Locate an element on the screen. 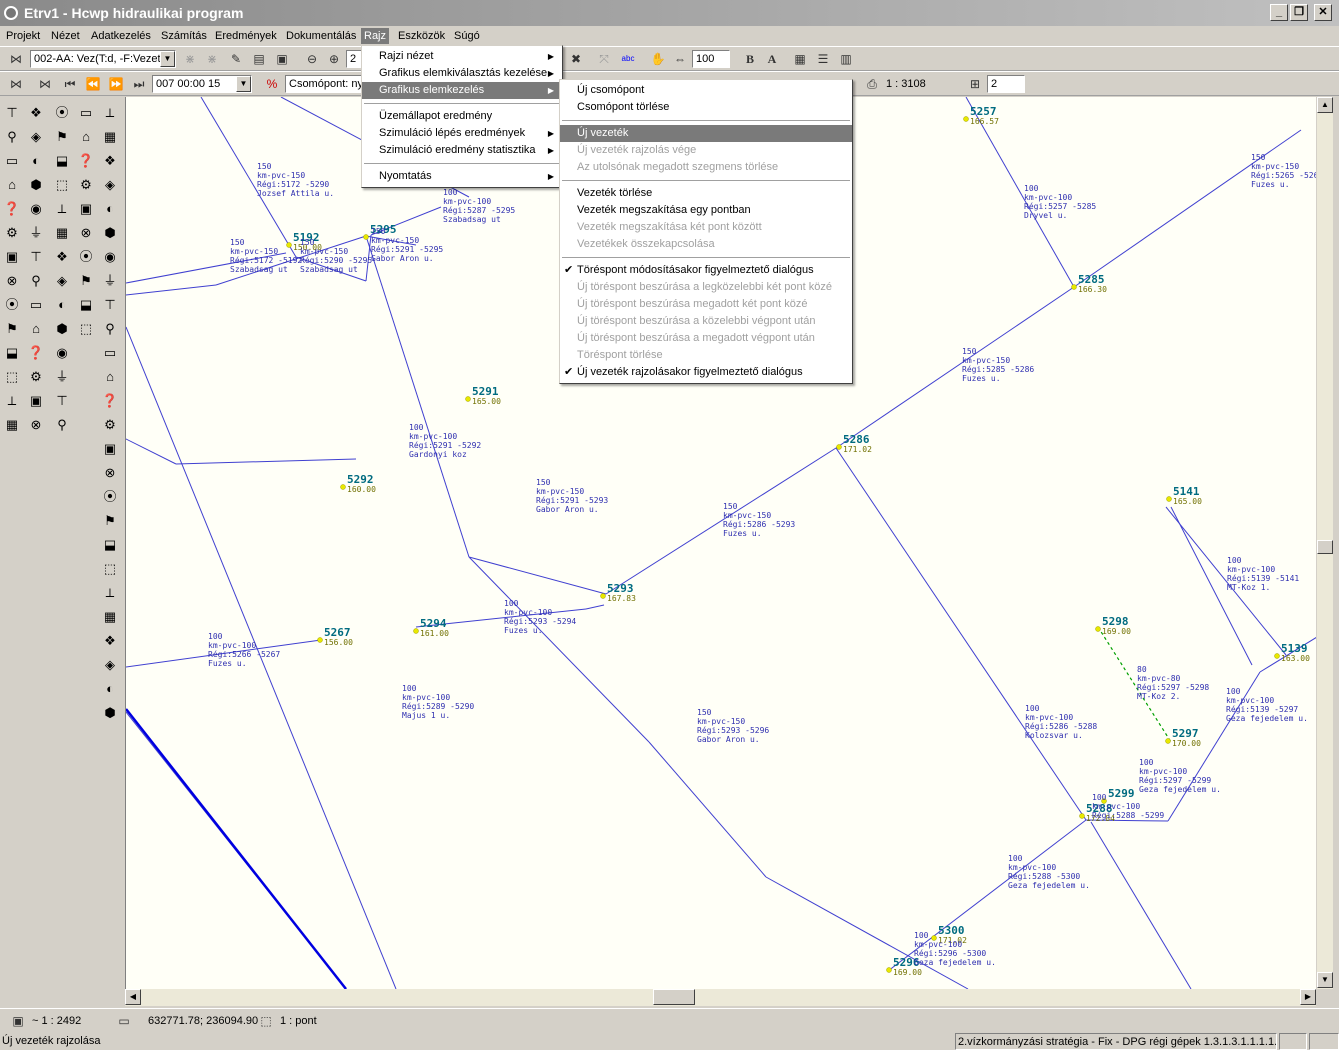  vertical-scrollbar: ▲ ▼ is located at coordinates (1324, 543).